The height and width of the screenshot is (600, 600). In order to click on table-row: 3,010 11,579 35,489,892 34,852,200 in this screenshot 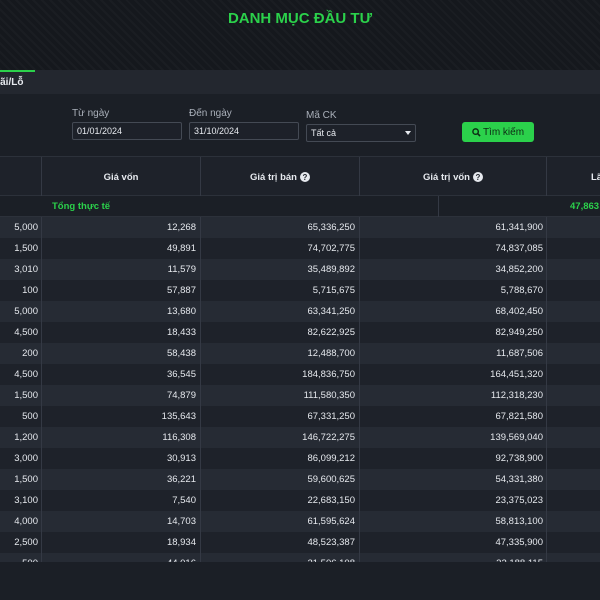, I will do `click(300, 269)`.